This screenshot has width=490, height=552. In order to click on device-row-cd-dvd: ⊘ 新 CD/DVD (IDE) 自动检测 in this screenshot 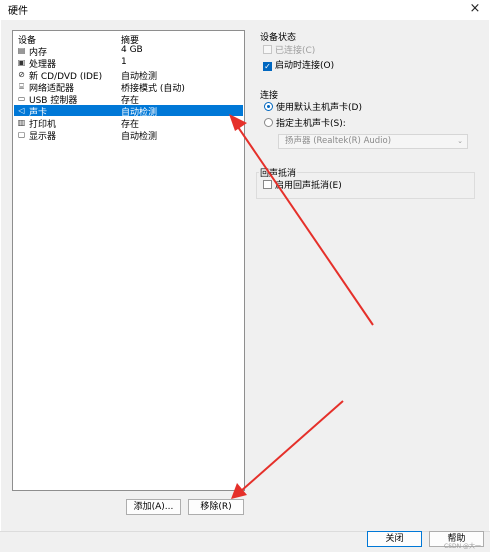, I will do `click(128, 75)`.